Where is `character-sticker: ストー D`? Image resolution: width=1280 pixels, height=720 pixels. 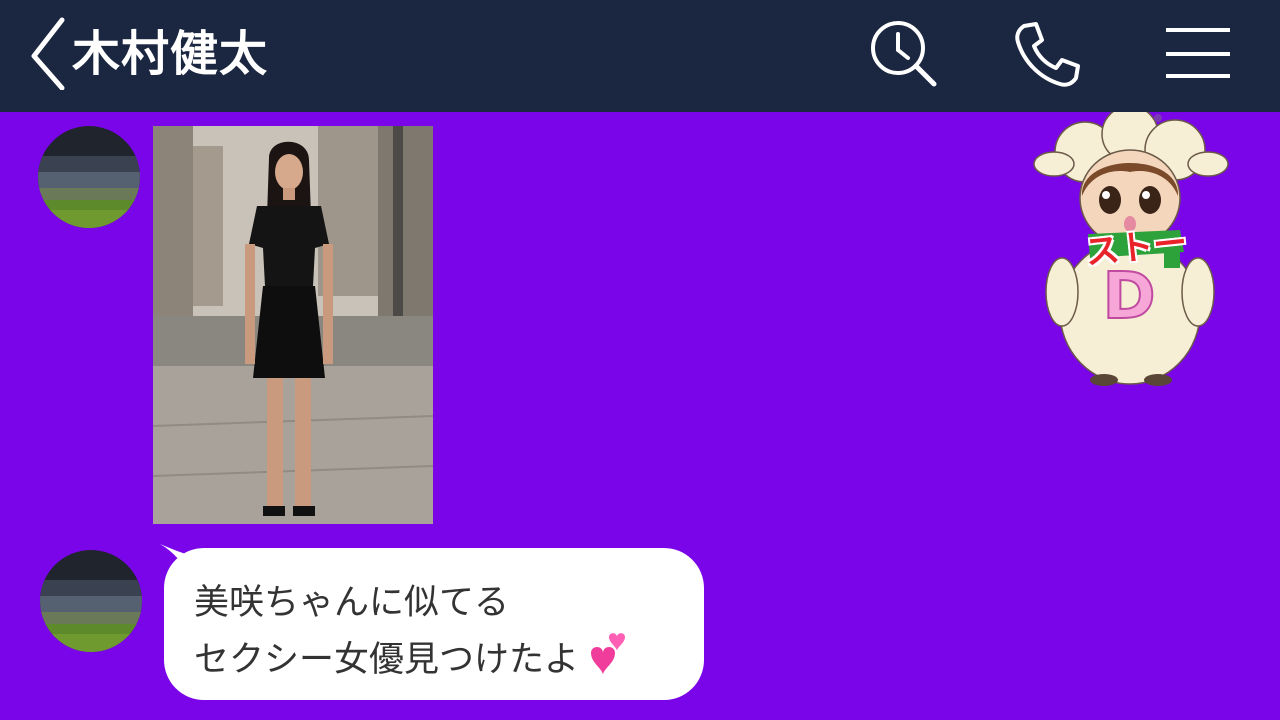 character-sticker: ストー D is located at coordinates (1132, 254).